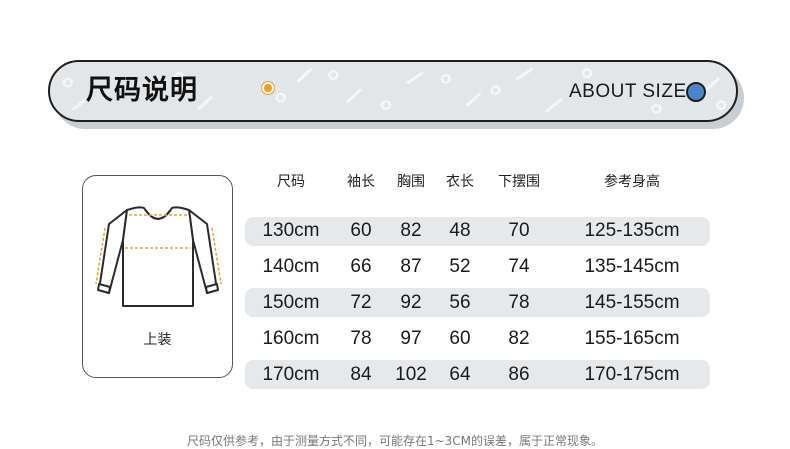 The height and width of the screenshot is (449, 790). I want to click on cell-sleeve: 72, so click(361, 302).